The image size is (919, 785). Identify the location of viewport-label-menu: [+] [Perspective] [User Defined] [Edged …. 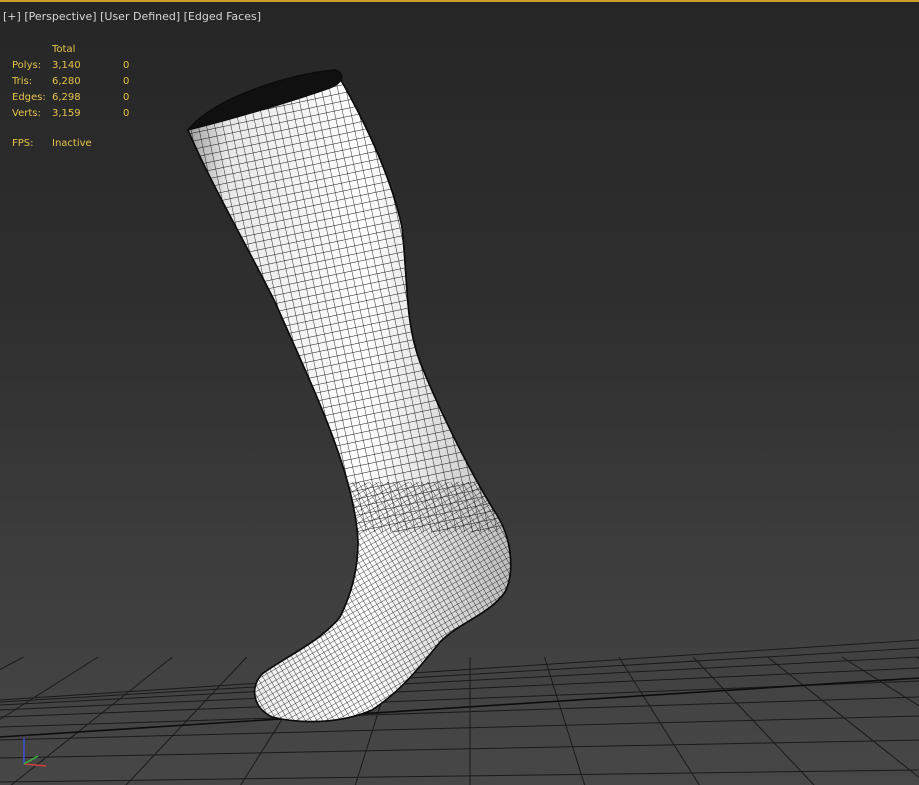
(132, 16).